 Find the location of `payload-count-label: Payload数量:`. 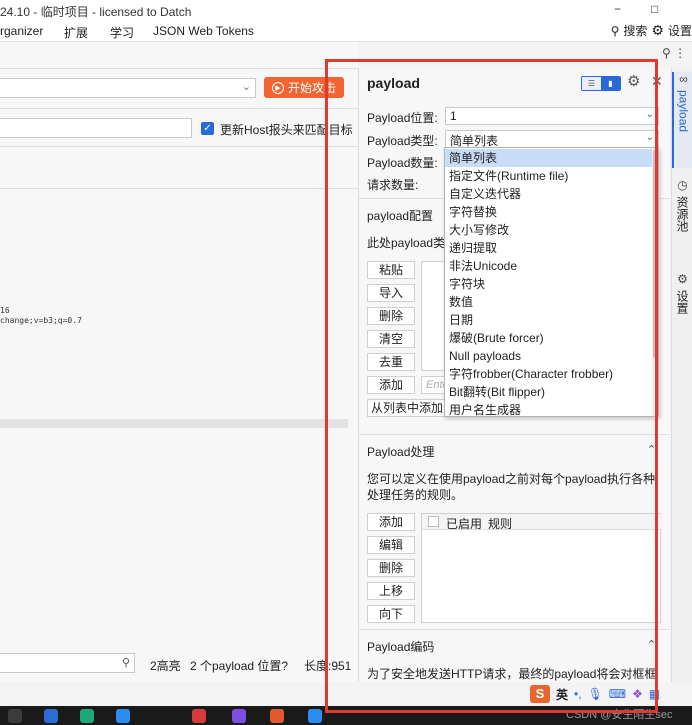

payload-count-label: Payload数量: is located at coordinates (402, 163).